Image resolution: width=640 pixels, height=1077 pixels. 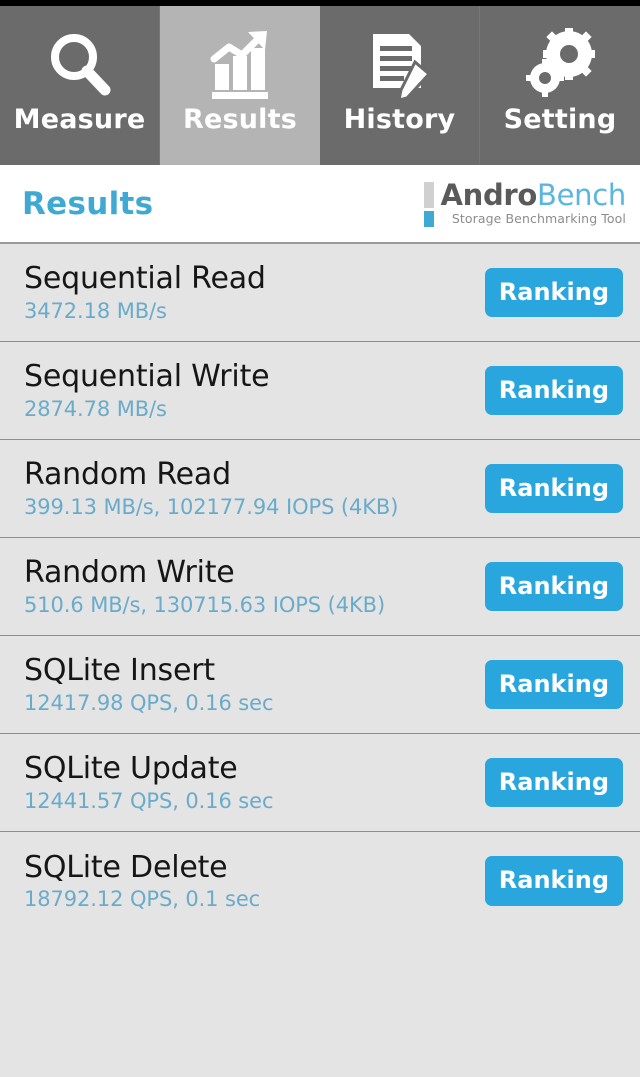 What do you see at coordinates (489, 195) in the screenshot?
I see `logo-wordmark-andro: Andro` at bounding box center [489, 195].